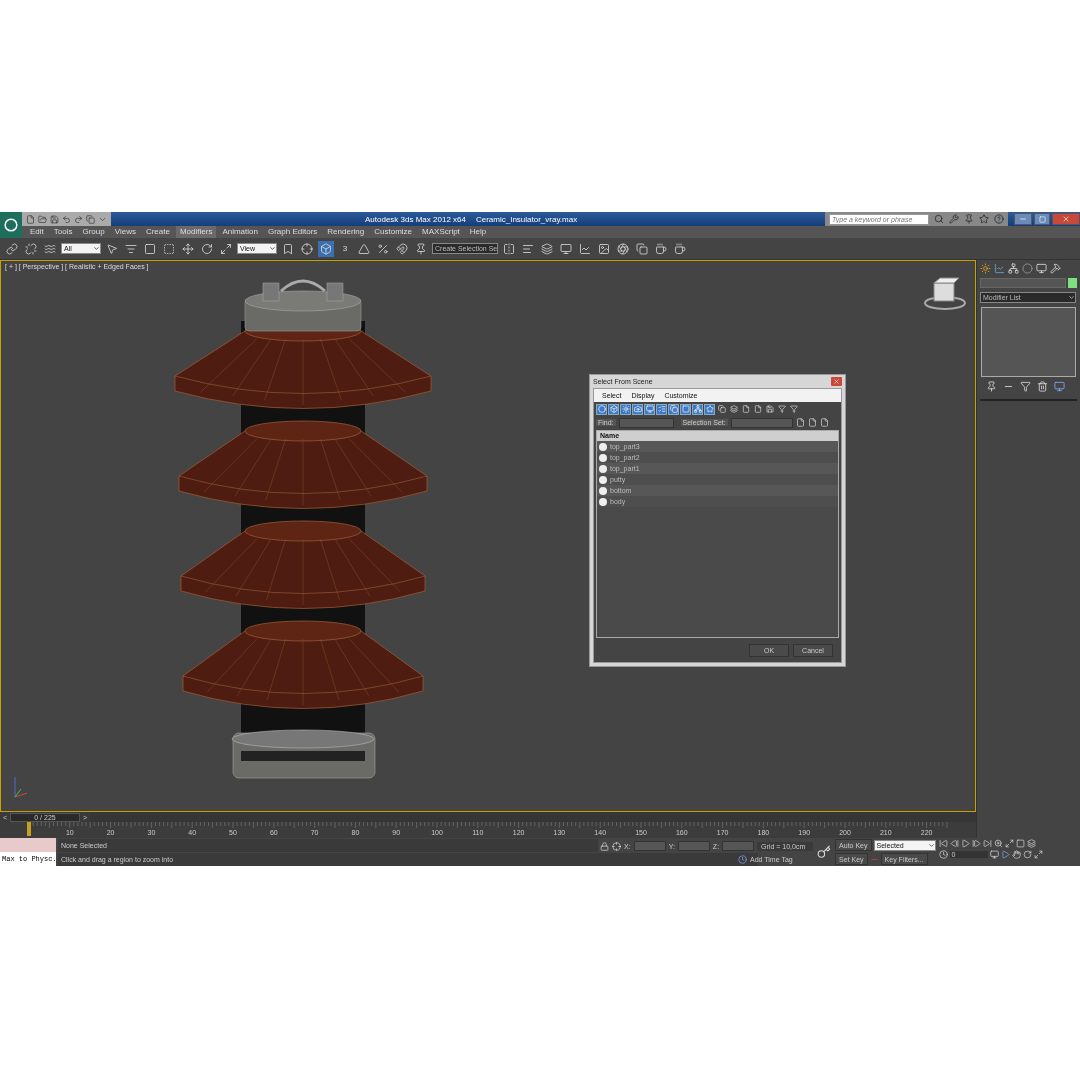 This screenshot has width=1080, height=1080. I want to click on star-icon, so click(984, 219).